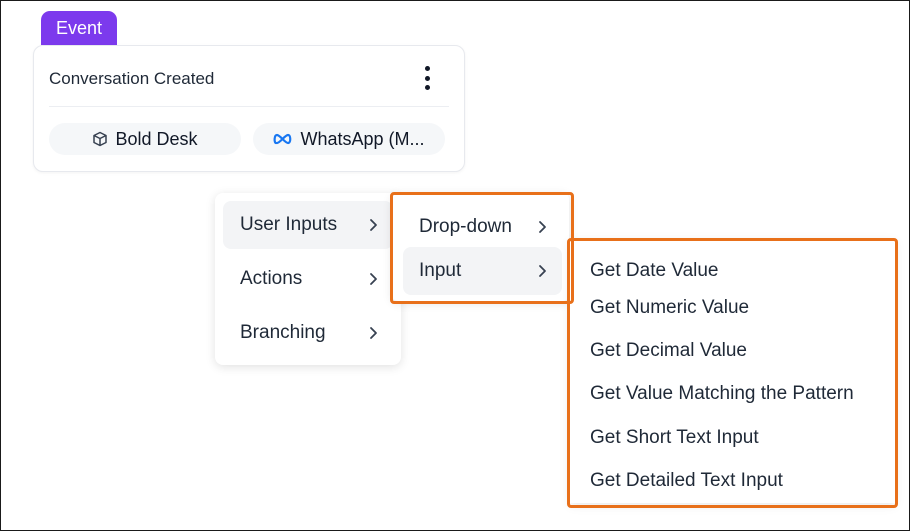 The width and height of the screenshot is (910, 531). What do you see at coordinates (482, 271) in the screenshot?
I see `menu-item-input: Input` at bounding box center [482, 271].